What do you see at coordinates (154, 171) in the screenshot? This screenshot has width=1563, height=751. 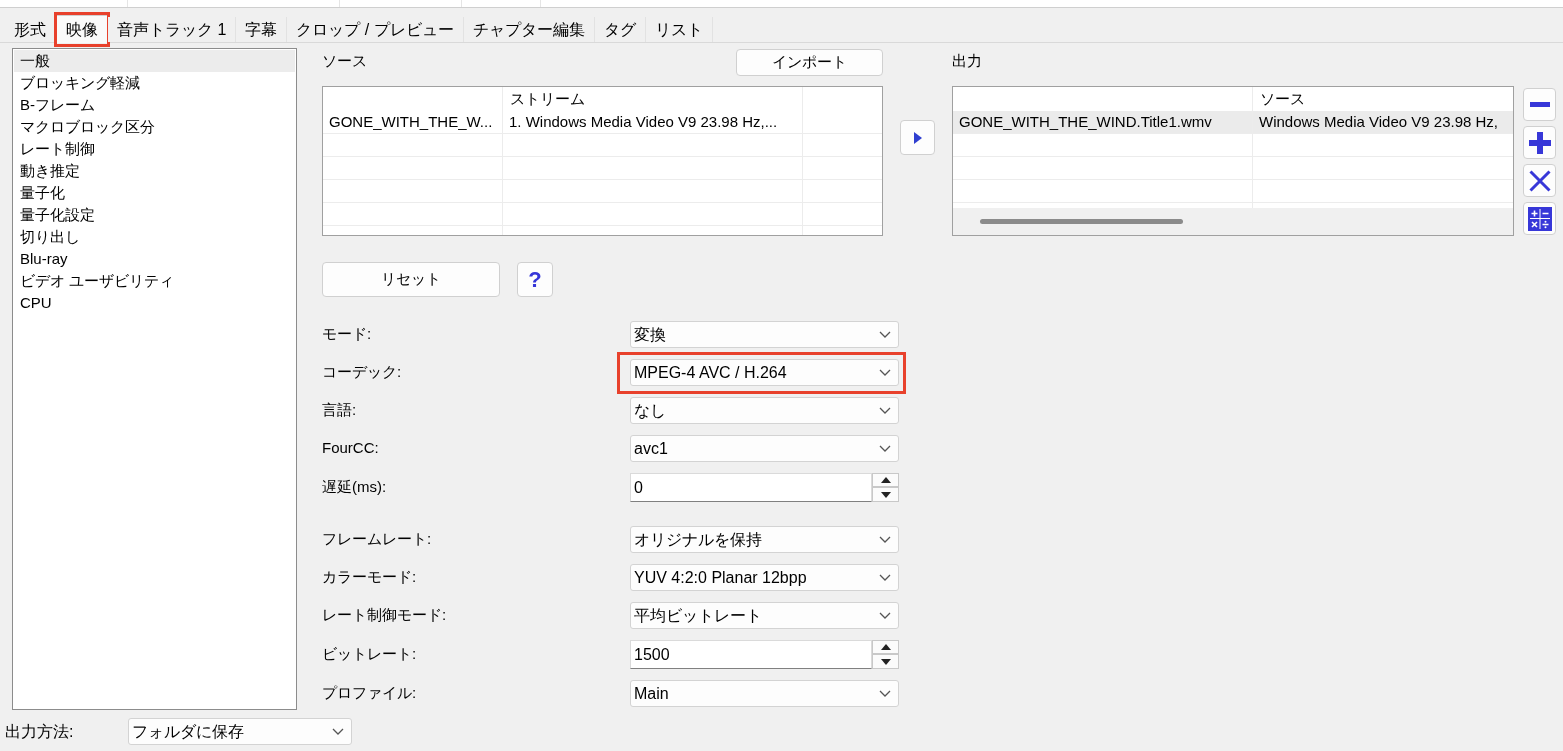 I see `sidebar-item: 動き推定` at bounding box center [154, 171].